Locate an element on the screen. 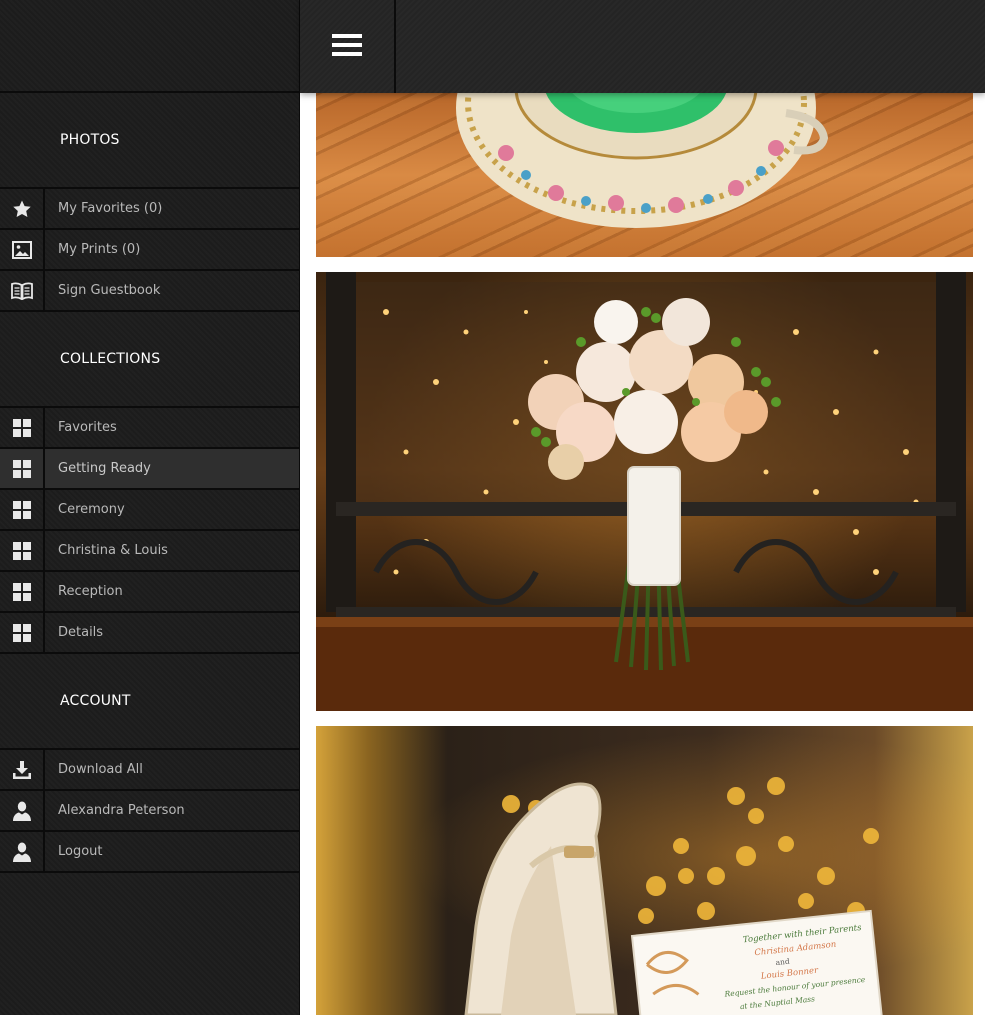 Image resolution: width=985 pixels, height=1015 pixels. sidebar-item-label: Details is located at coordinates (81, 632).